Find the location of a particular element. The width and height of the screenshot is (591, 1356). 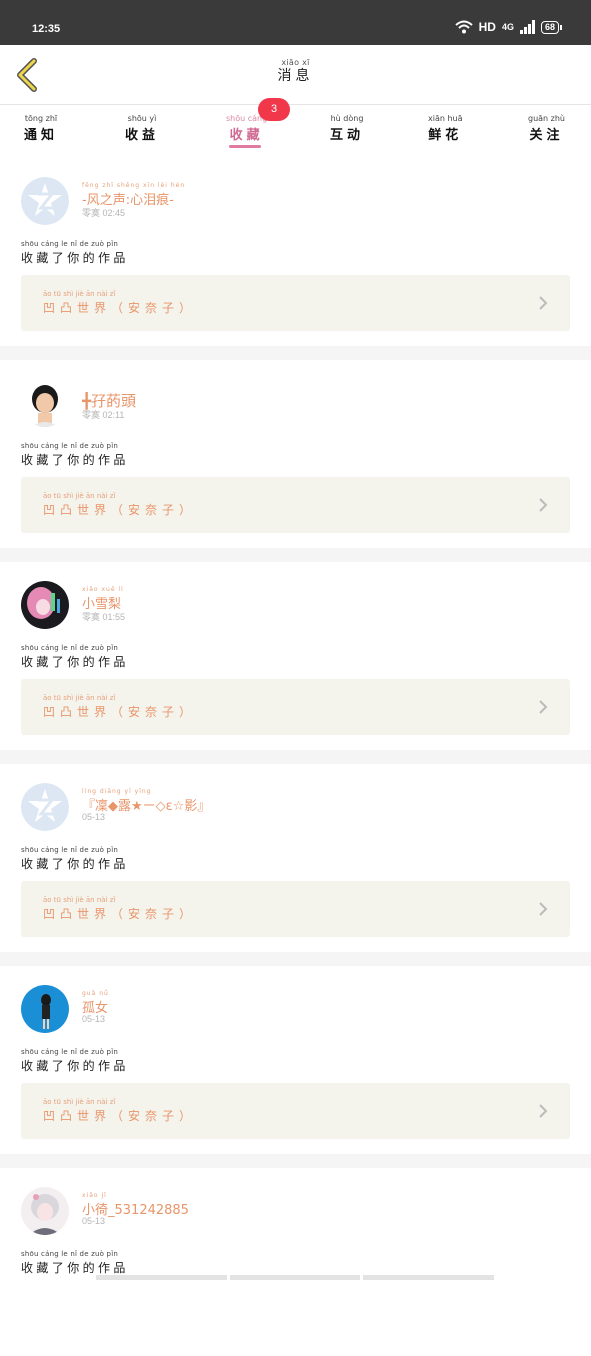

user-name-pinyin: guǎ nǚ is located at coordinates (95, 993).